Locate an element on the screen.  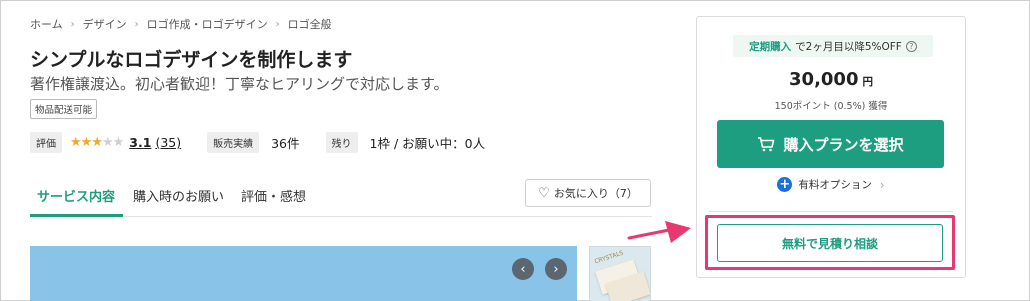
breadcrumb-design: デザイン is located at coordinates (105, 24).